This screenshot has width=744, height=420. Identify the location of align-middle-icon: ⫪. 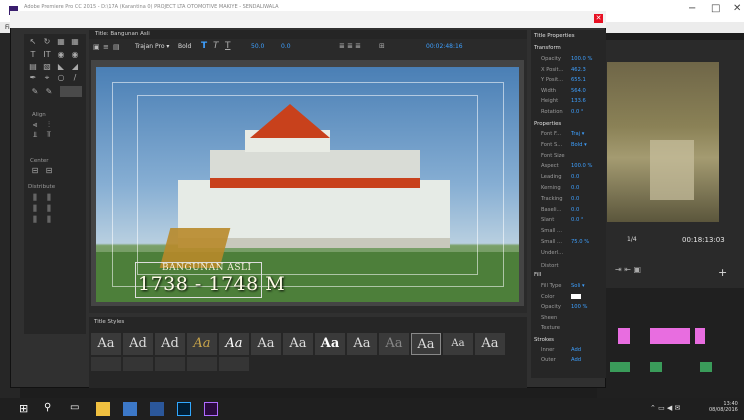
(49, 134).